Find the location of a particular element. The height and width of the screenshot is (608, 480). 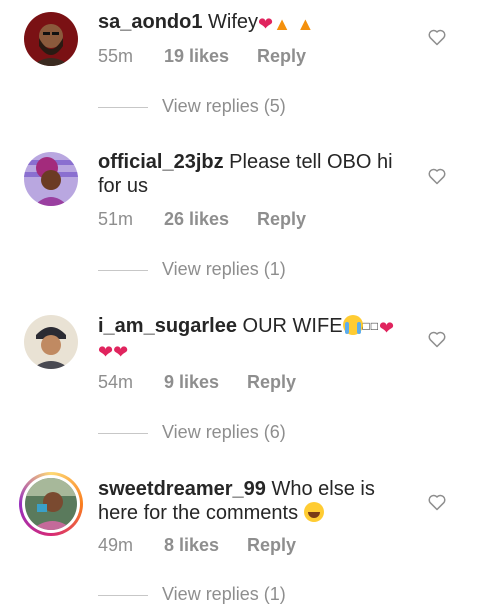

woman-photo-avatar is located at coordinates (51, 504).